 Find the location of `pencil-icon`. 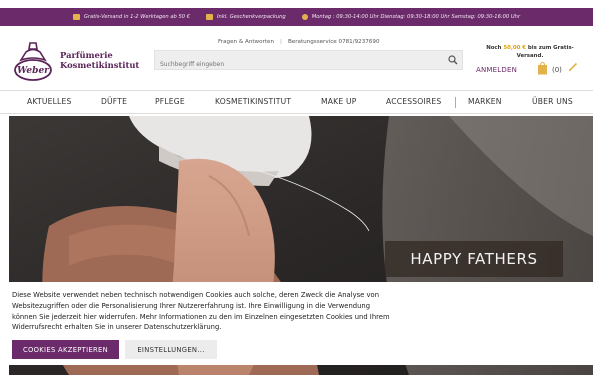

pencil-icon is located at coordinates (573, 67).